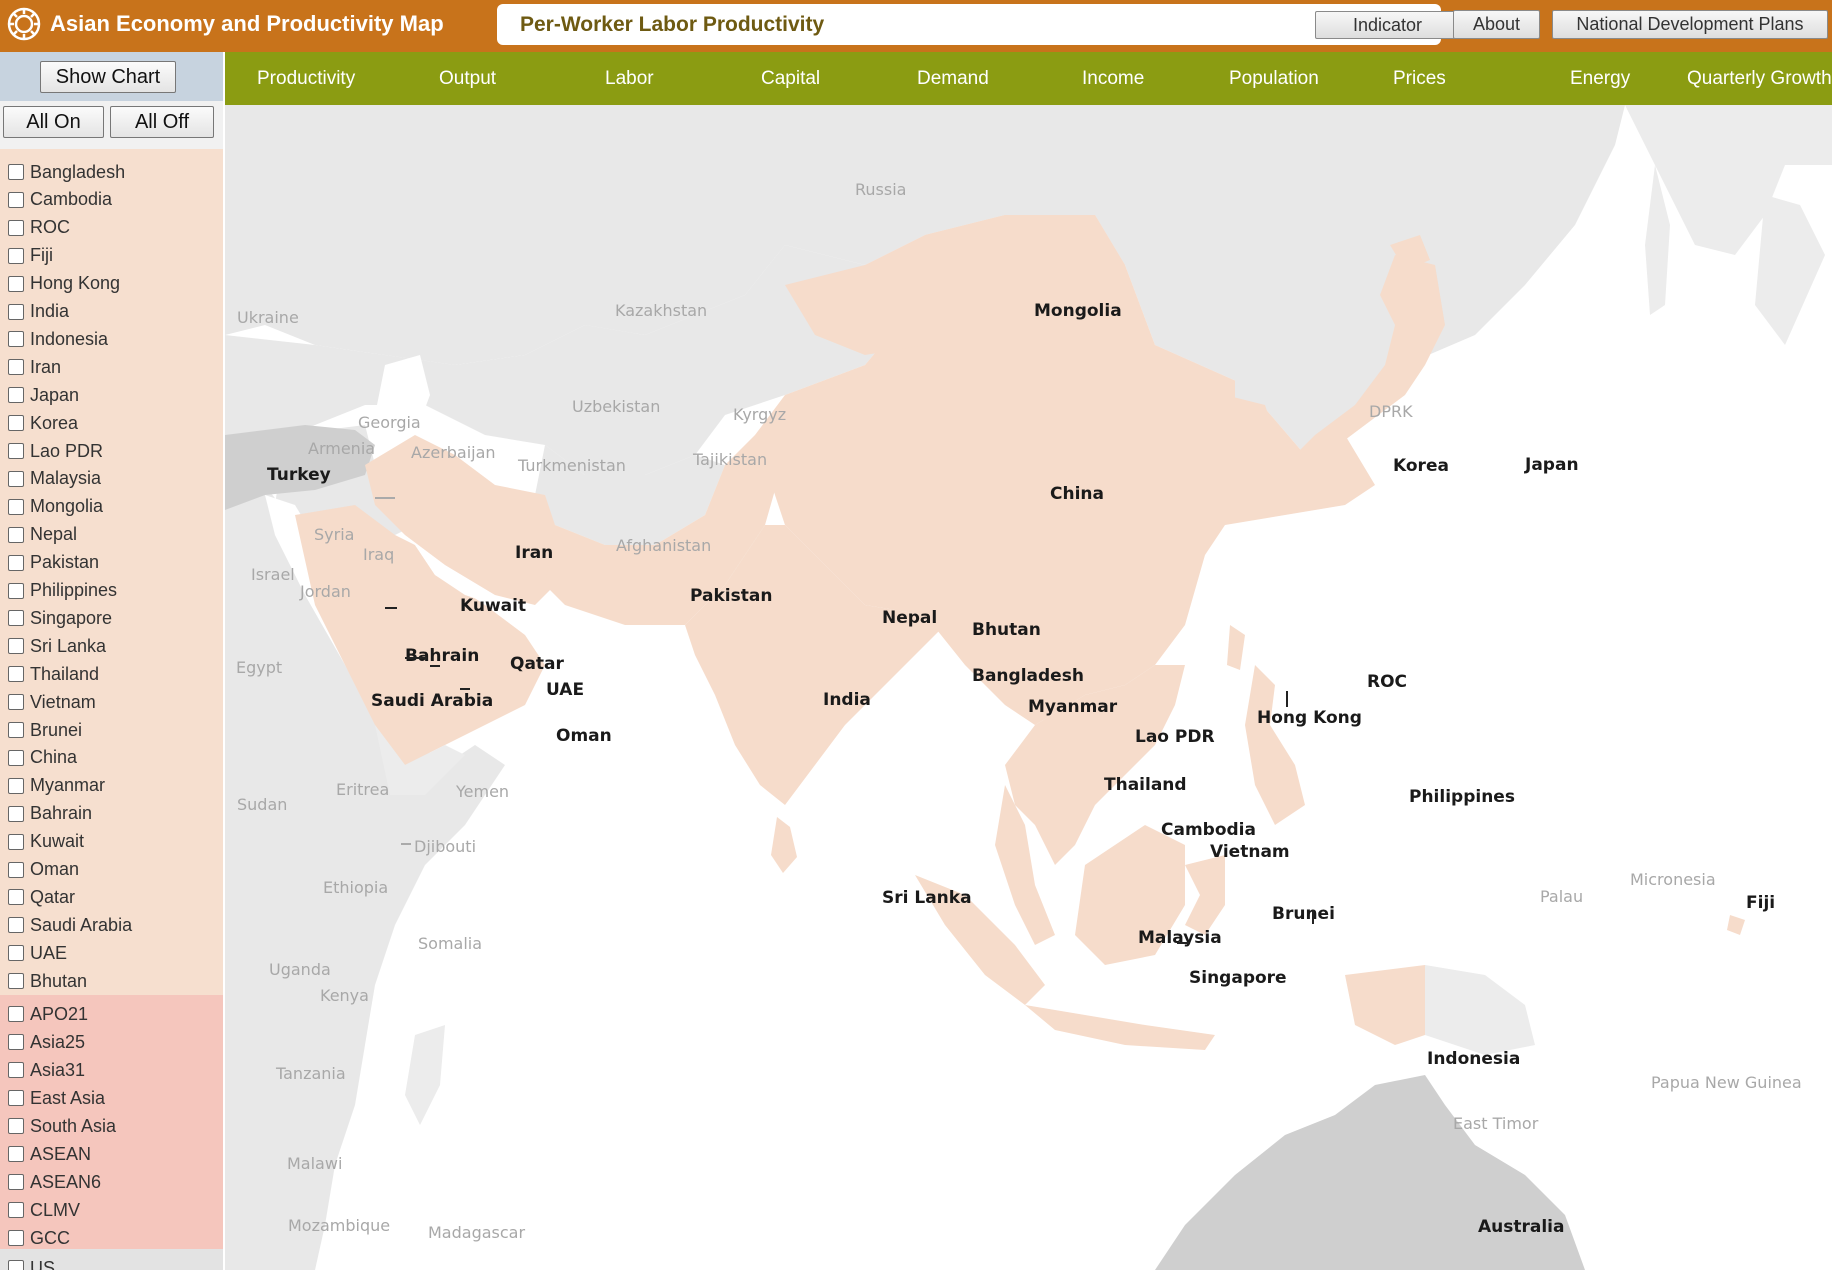 This screenshot has width=1832, height=1270. I want to click on nav-item: Population, so click(1274, 79).